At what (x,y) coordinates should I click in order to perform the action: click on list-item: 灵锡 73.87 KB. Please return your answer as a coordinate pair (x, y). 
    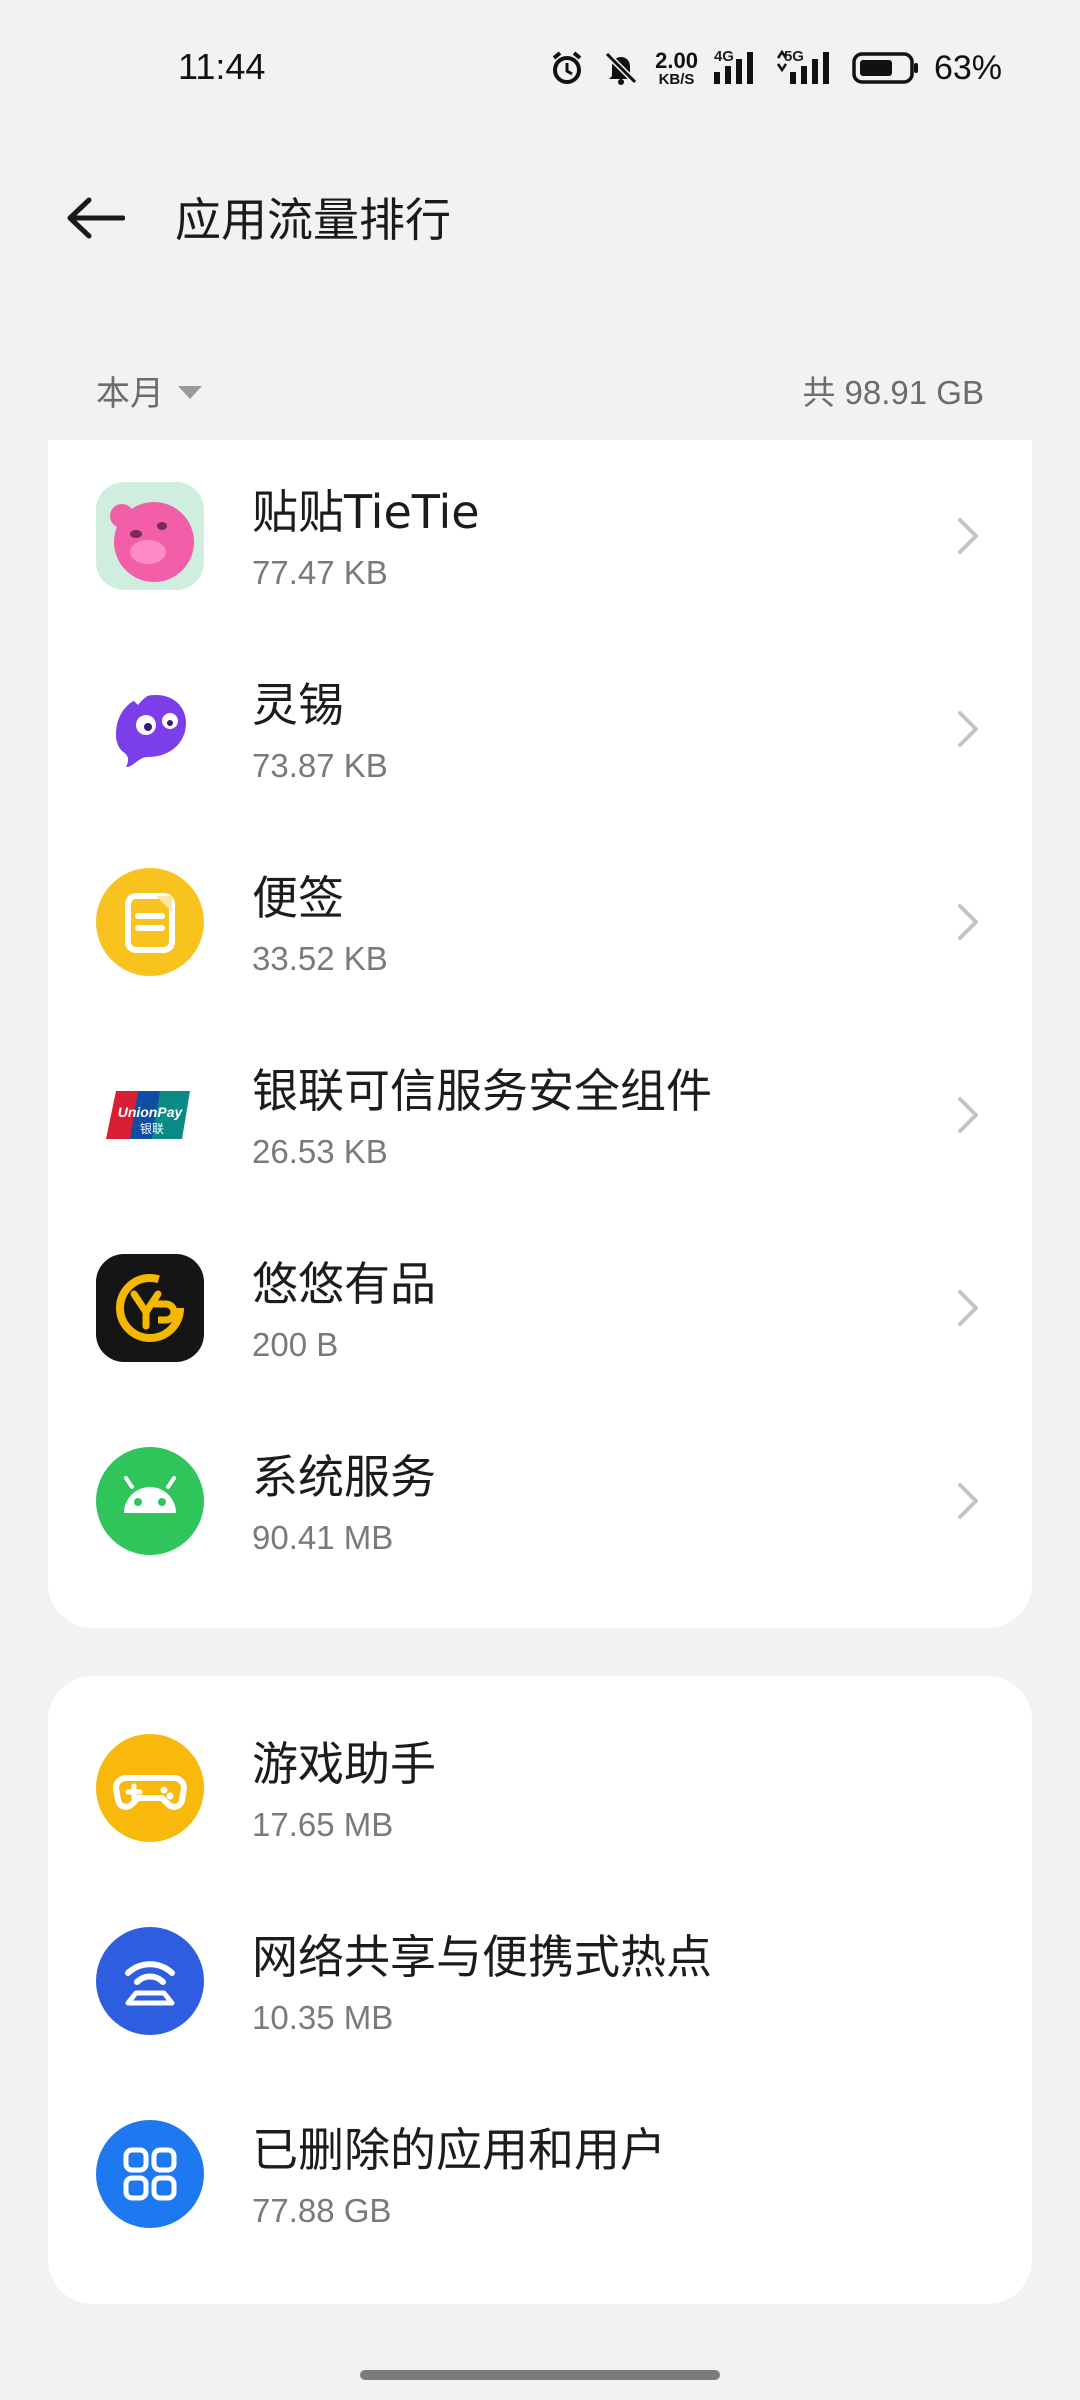
    Looking at the image, I should click on (540, 729).